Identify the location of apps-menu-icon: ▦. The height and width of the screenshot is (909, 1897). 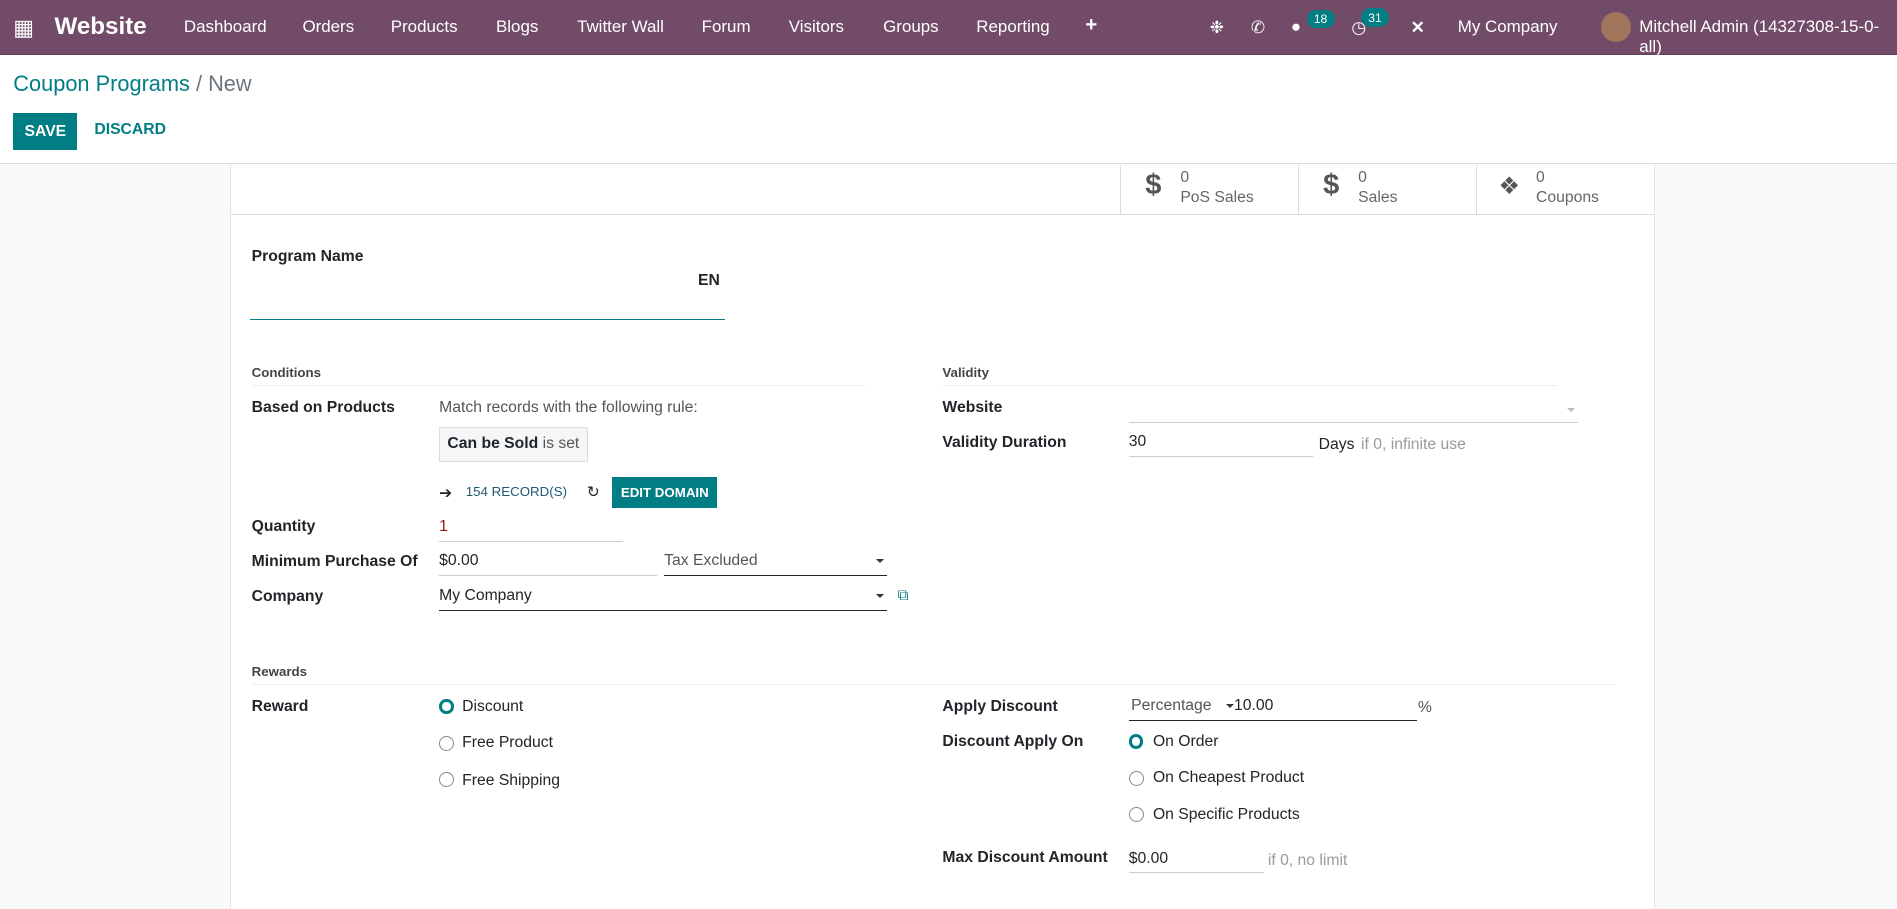
(23, 28).